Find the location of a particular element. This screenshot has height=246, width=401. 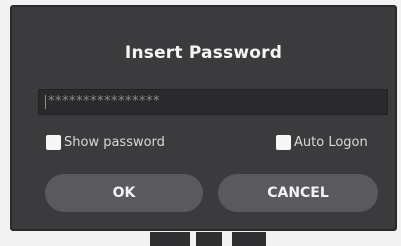

password-input: **************** is located at coordinates (213, 102).